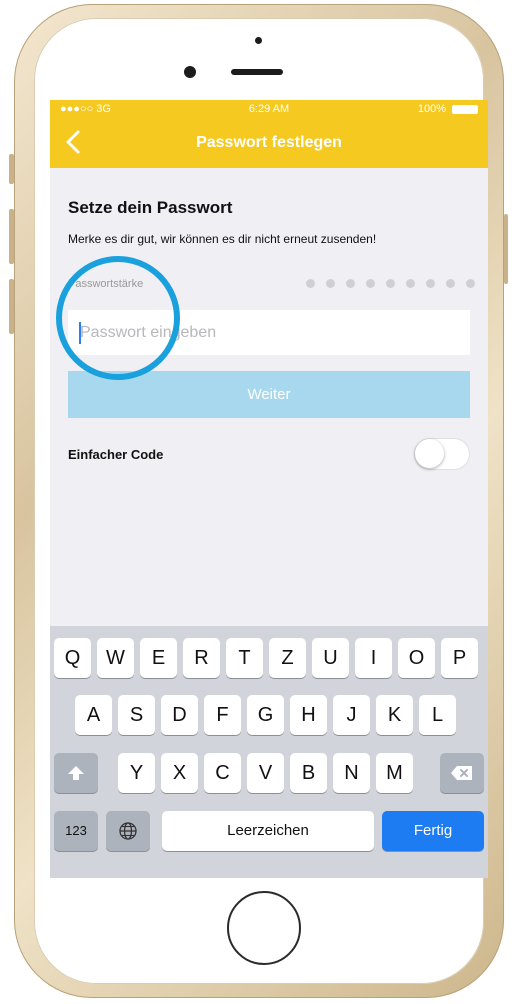 This screenshot has width=518, height=1004. What do you see at coordinates (257, 72) in the screenshot?
I see `earpiece-speaker` at bounding box center [257, 72].